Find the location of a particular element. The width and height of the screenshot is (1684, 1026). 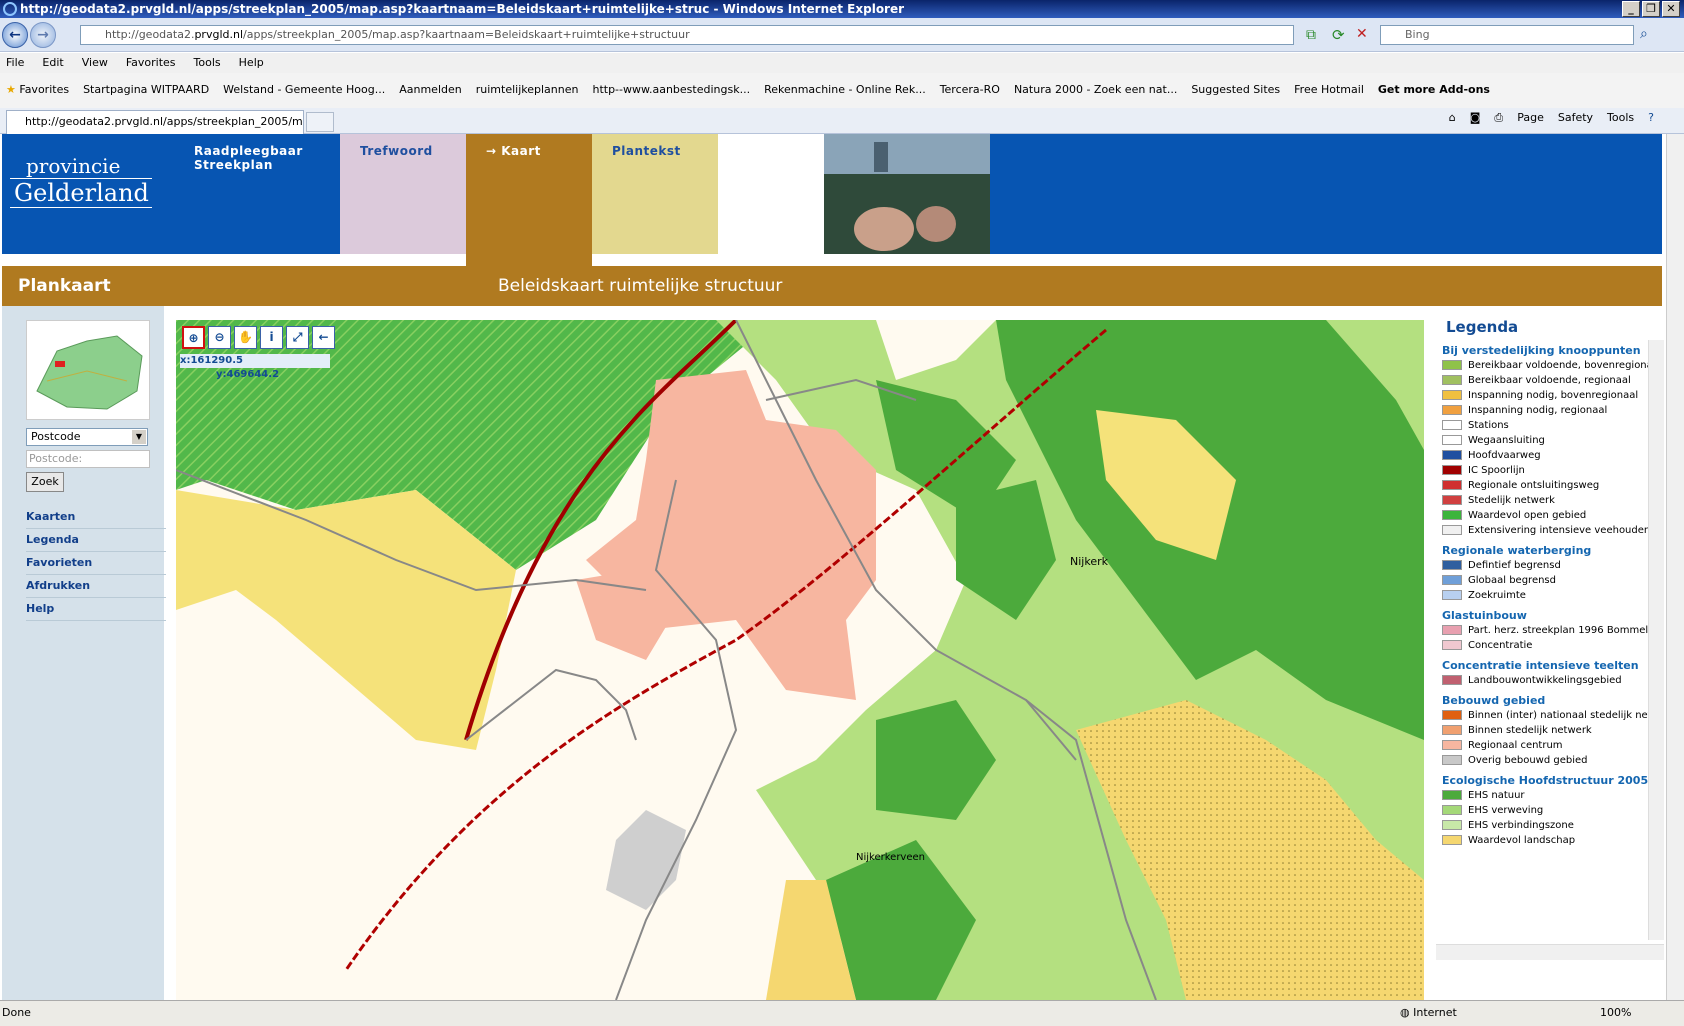

nav-kaart: → Kaart is located at coordinates (529, 200).